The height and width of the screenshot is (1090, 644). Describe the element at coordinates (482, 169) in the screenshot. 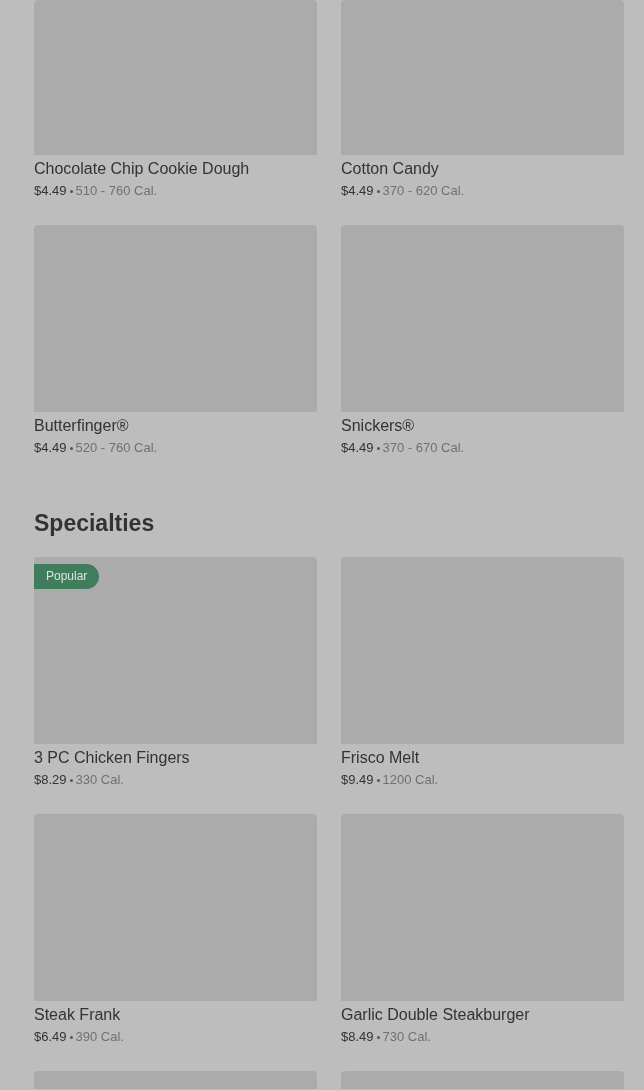

I see `item-name: Cotton Candy` at that location.